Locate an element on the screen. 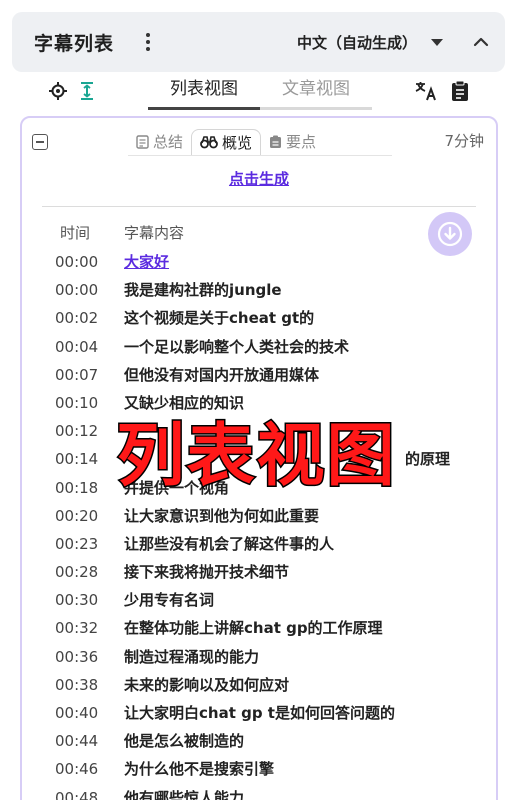  subtitle-row: 00:30 少用专有名词 is located at coordinates (259, 600).